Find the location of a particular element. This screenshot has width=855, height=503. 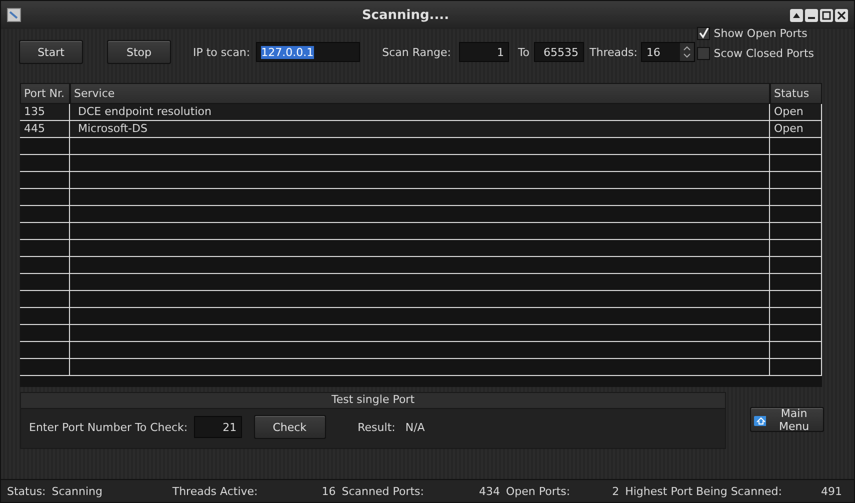

panel-title: Test single Port is located at coordinates (373, 401).